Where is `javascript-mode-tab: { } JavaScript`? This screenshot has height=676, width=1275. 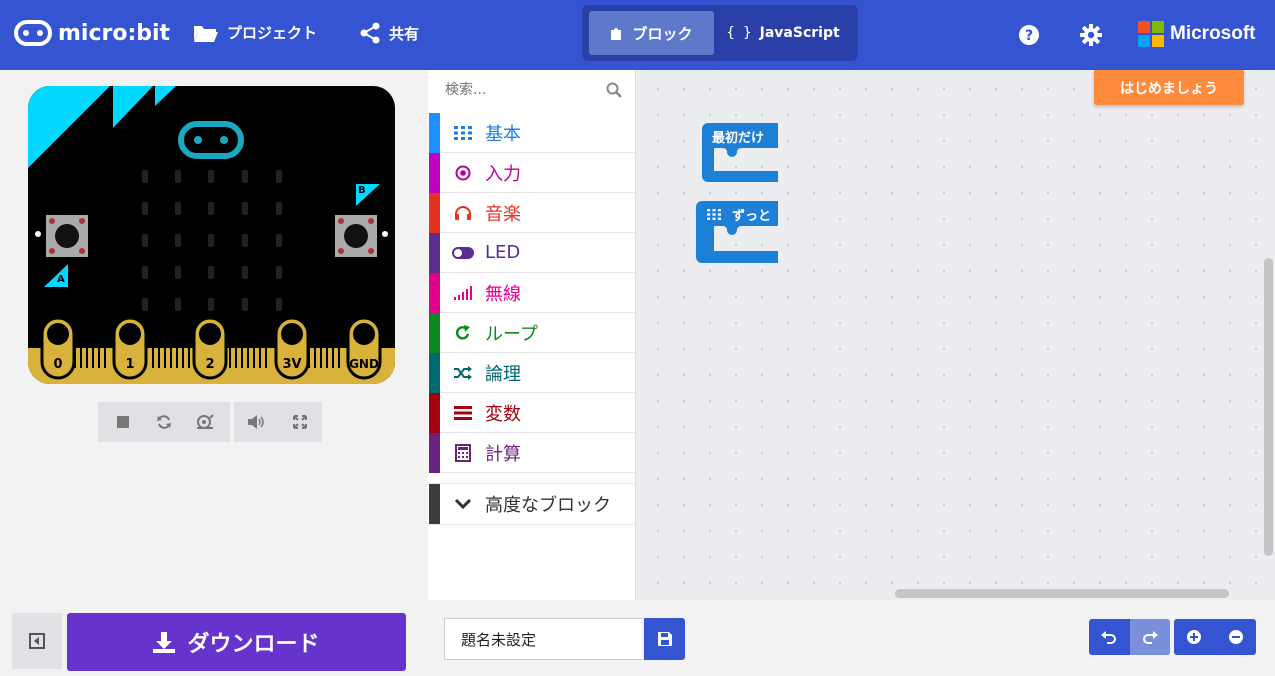
javascript-mode-tab: { } JavaScript is located at coordinates (783, 33).